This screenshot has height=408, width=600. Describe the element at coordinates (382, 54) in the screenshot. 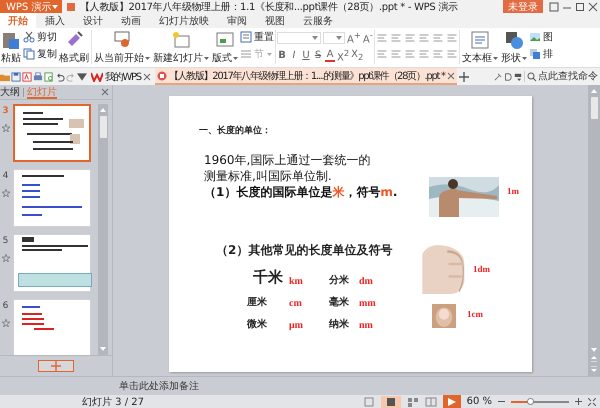

I see `align-left-icon` at that location.